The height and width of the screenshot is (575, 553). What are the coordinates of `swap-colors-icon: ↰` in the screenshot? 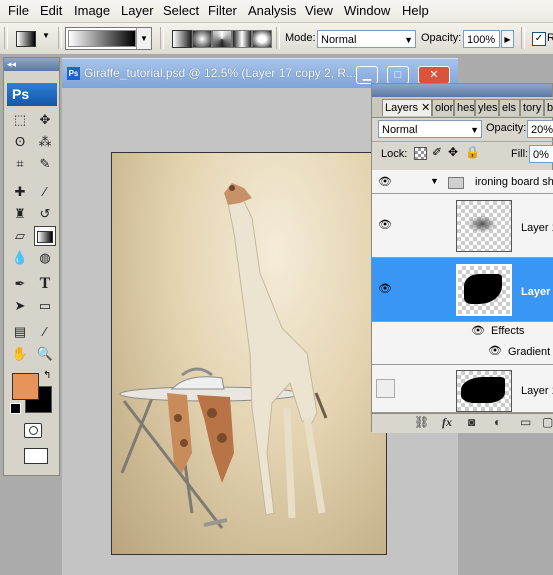 It's located at (47, 375).